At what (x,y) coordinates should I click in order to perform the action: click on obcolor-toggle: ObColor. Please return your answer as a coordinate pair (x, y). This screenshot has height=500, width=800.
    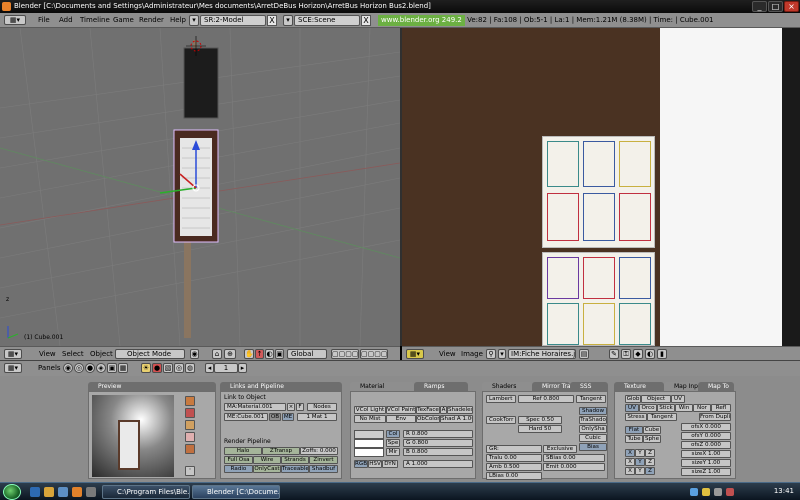
    Looking at the image, I should click on (428, 419).